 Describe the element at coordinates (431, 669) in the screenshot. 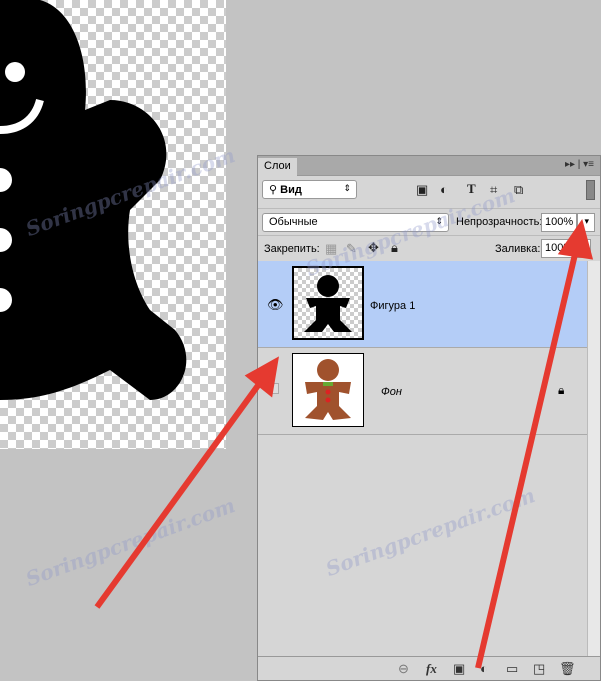

I see `fx-icon: fx` at that location.